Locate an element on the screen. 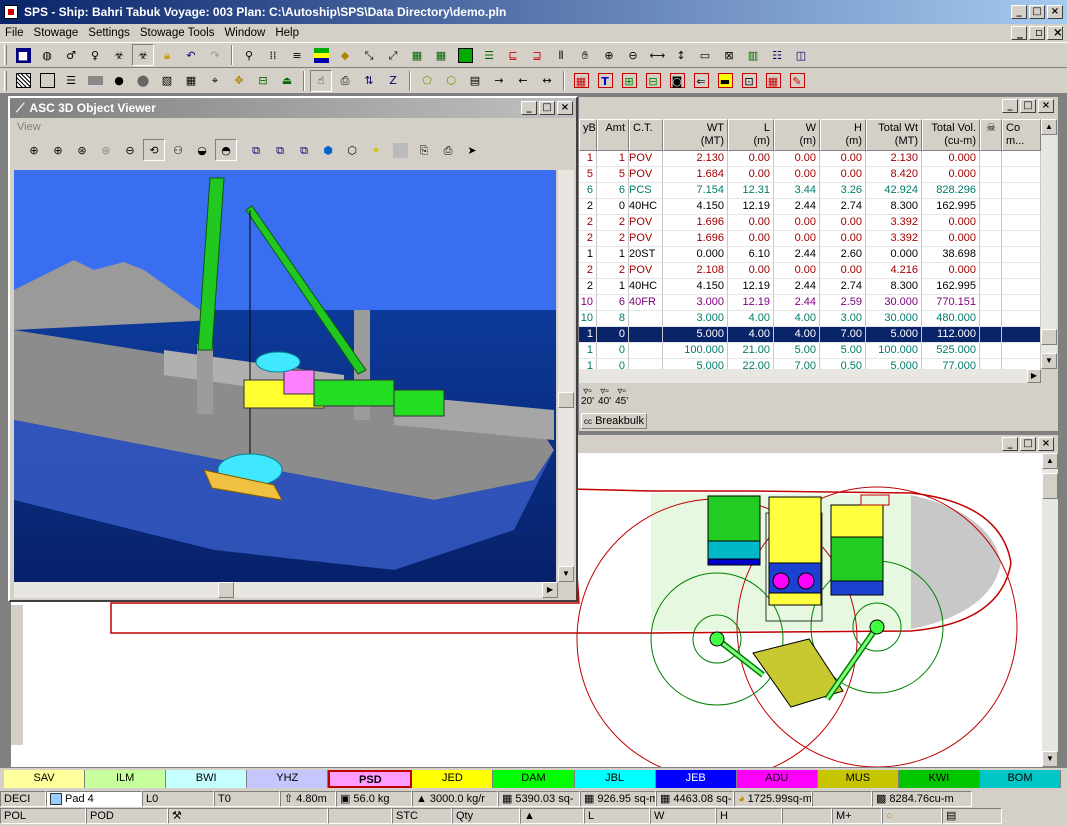 The width and height of the screenshot is (1067, 826). cylinder-icon: ⬤ is located at coordinates (143, 81).